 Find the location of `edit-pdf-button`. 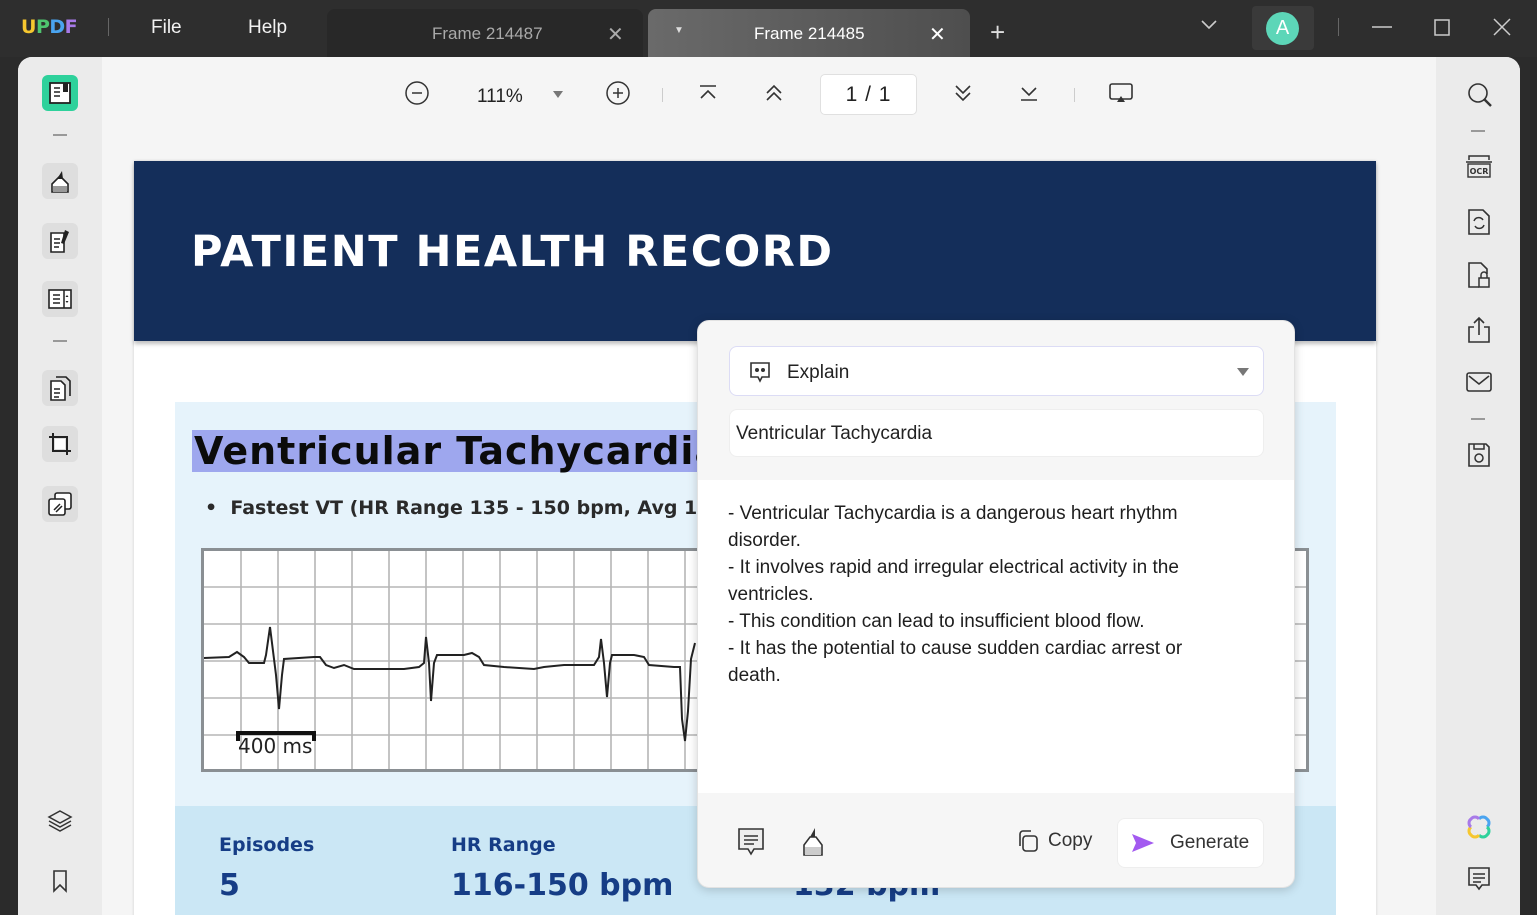

edit-pdf-button is located at coordinates (60, 241).